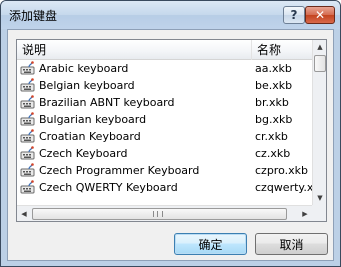  I want to click on list-item-filename: cr.xkb, so click(271, 136).